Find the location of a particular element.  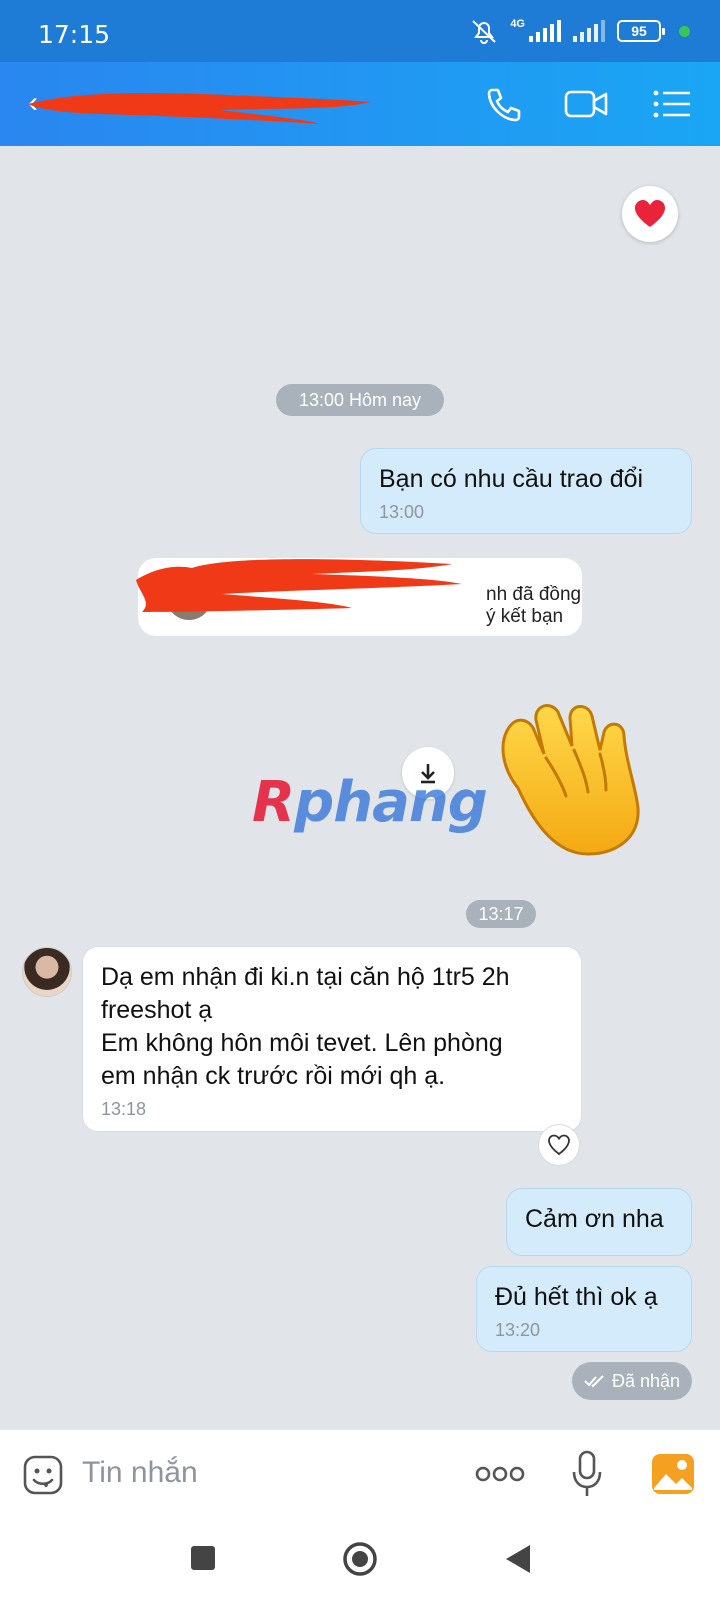

message-input-placeholder: Tin nhắn is located at coordinates (140, 1473).